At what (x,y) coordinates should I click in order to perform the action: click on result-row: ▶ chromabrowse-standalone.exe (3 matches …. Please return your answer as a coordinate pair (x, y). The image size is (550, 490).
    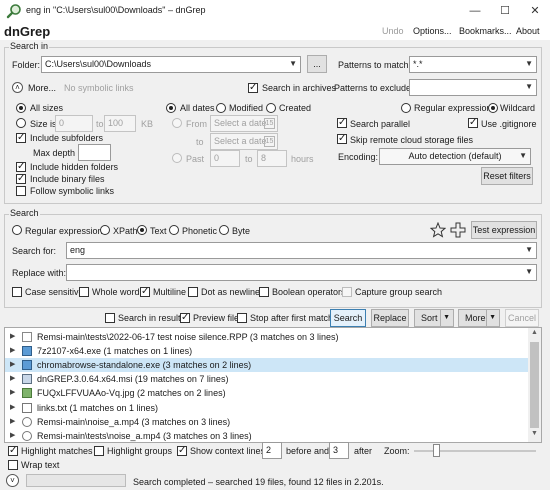
    Looking at the image, I should click on (267, 365).